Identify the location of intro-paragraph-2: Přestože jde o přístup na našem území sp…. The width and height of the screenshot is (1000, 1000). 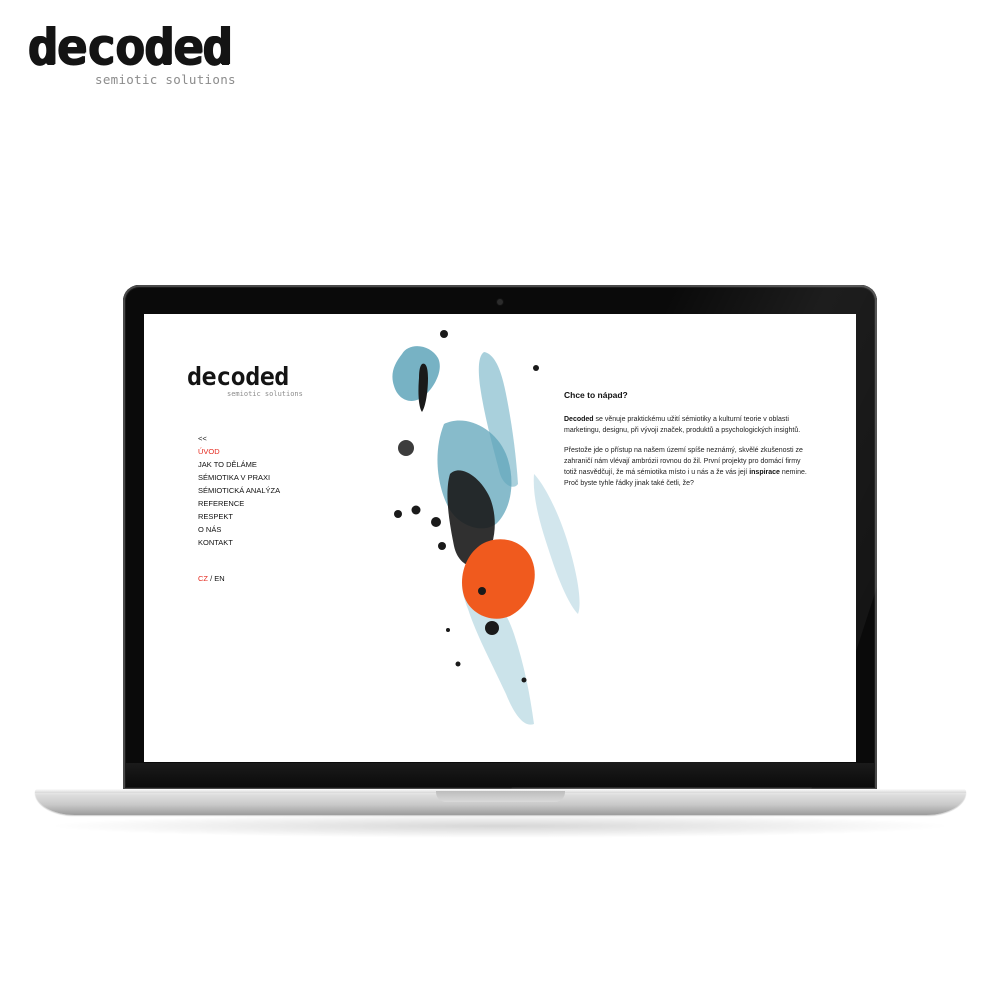
(689, 467).